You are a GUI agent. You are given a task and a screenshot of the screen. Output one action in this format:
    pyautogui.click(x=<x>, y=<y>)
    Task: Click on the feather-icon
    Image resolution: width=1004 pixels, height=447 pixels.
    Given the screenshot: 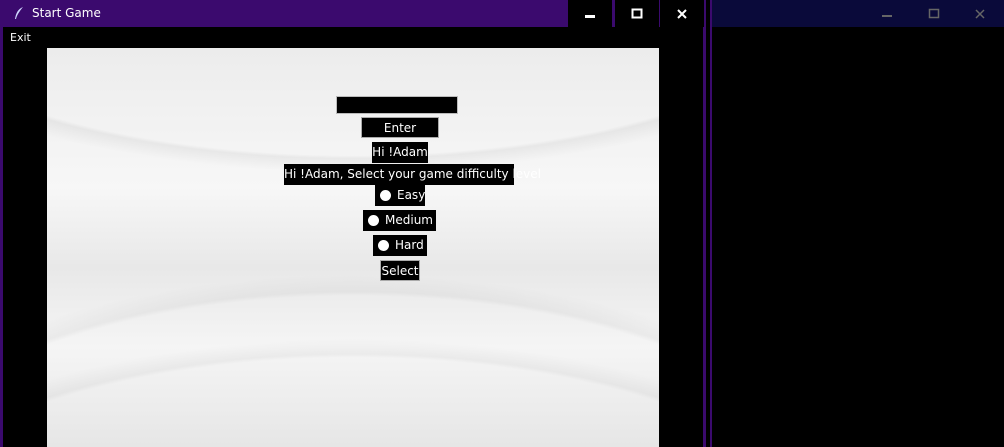 What is the action you would take?
    pyautogui.click(x=19, y=13)
    